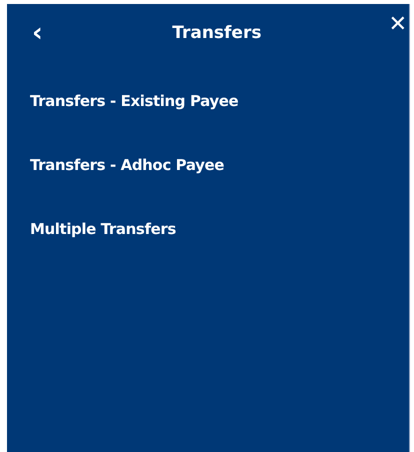  What do you see at coordinates (37, 33) in the screenshot?
I see `back-button: ‹` at bounding box center [37, 33].